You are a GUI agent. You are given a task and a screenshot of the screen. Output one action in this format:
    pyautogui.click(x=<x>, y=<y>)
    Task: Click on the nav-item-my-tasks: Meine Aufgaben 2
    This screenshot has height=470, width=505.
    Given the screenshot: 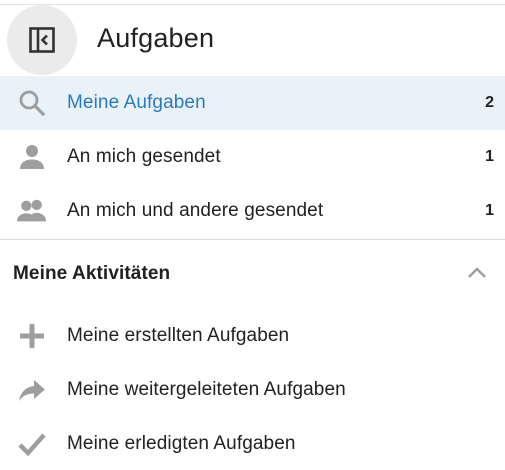 What is the action you would take?
    pyautogui.click(x=252, y=103)
    